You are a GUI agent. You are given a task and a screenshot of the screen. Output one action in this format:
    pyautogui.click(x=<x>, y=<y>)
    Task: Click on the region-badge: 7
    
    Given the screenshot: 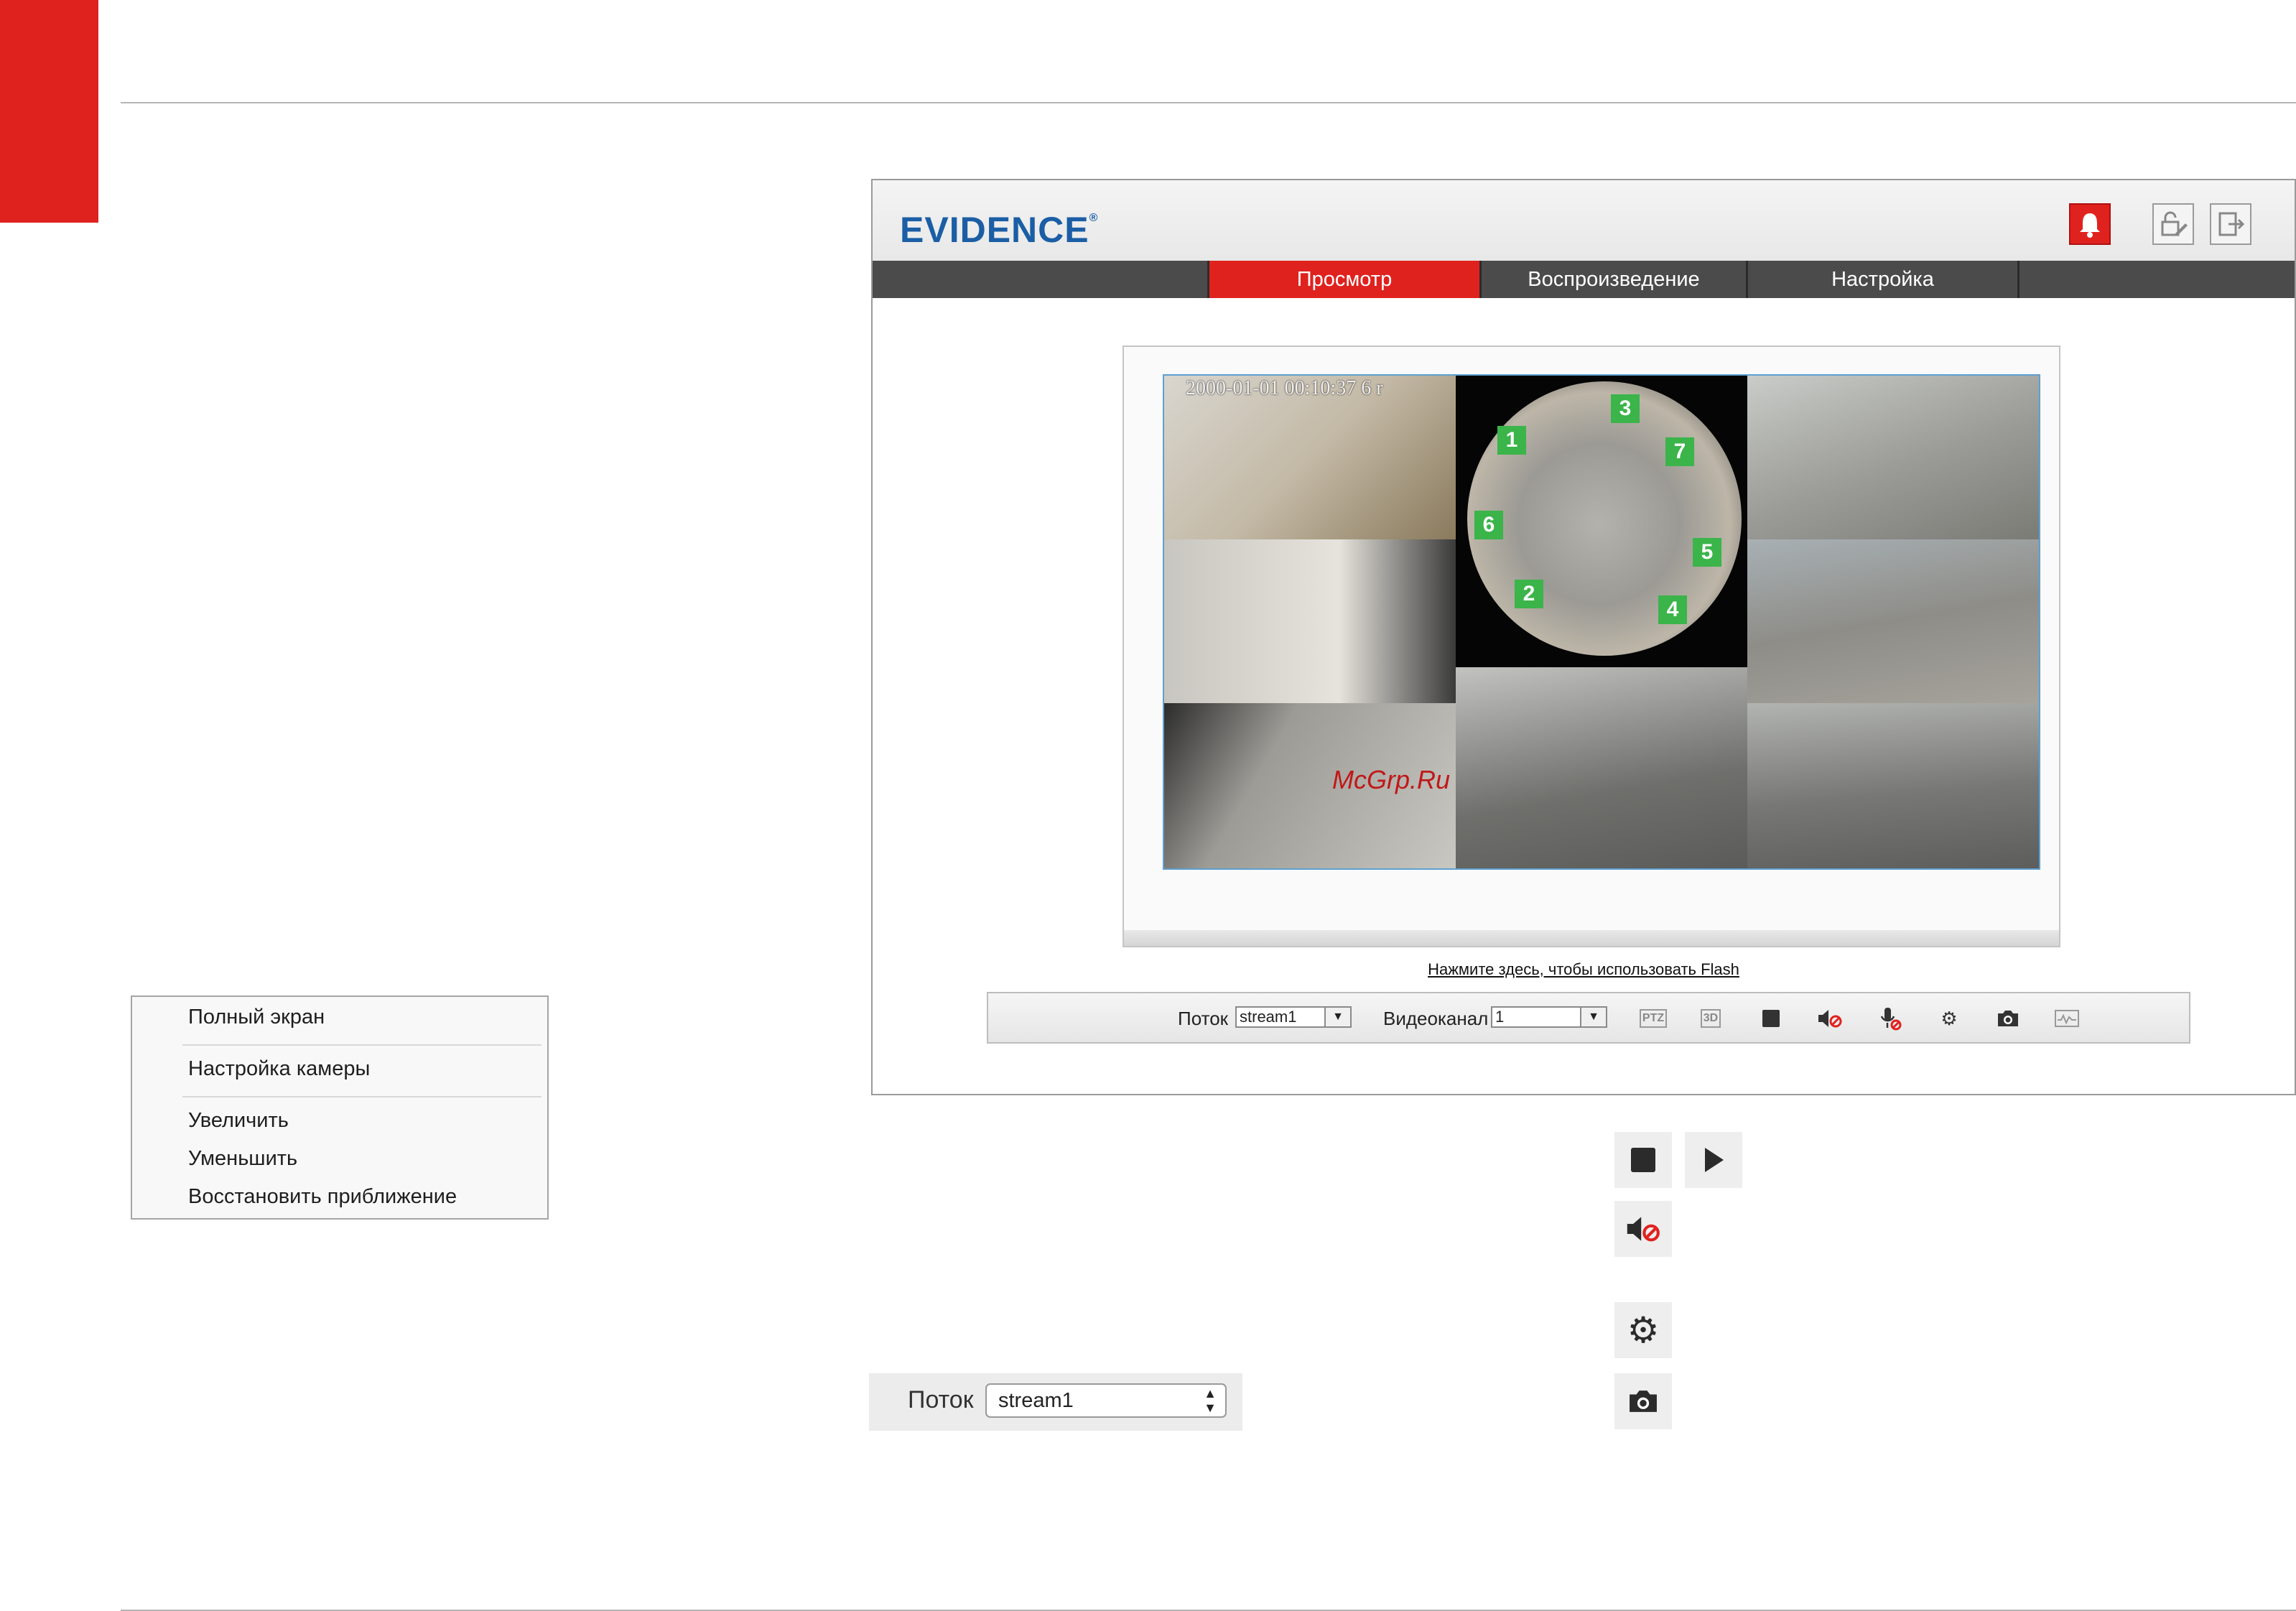 What is the action you would take?
    pyautogui.click(x=1680, y=451)
    